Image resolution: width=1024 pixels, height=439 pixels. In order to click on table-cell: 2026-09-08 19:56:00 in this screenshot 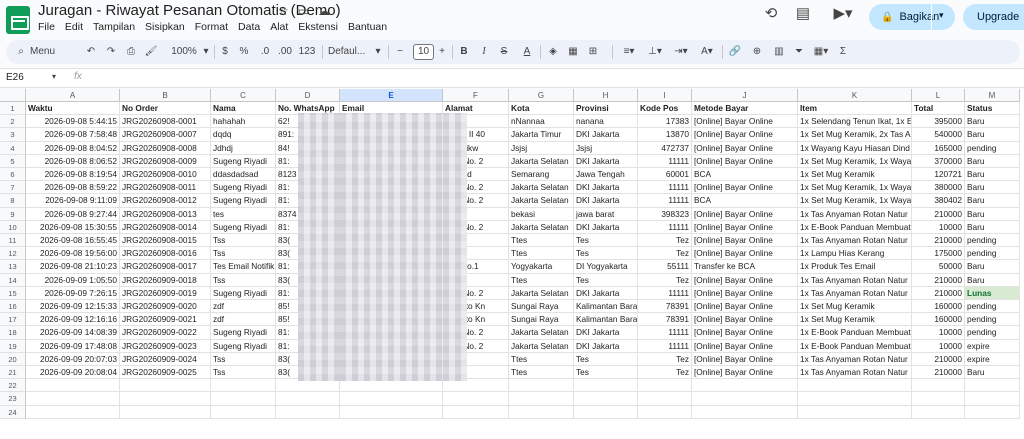, I will do `click(73, 254)`.